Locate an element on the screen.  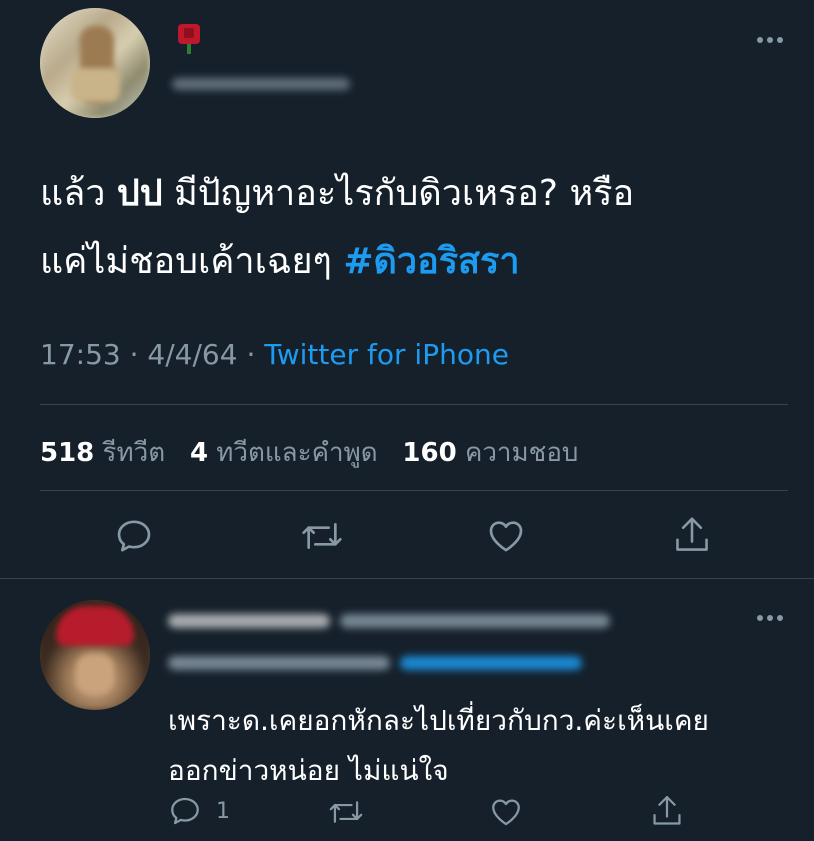
reply-text-line2: ออกข่าวหน่อย ไม่แน่ใจ is located at coordinates (308, 770).